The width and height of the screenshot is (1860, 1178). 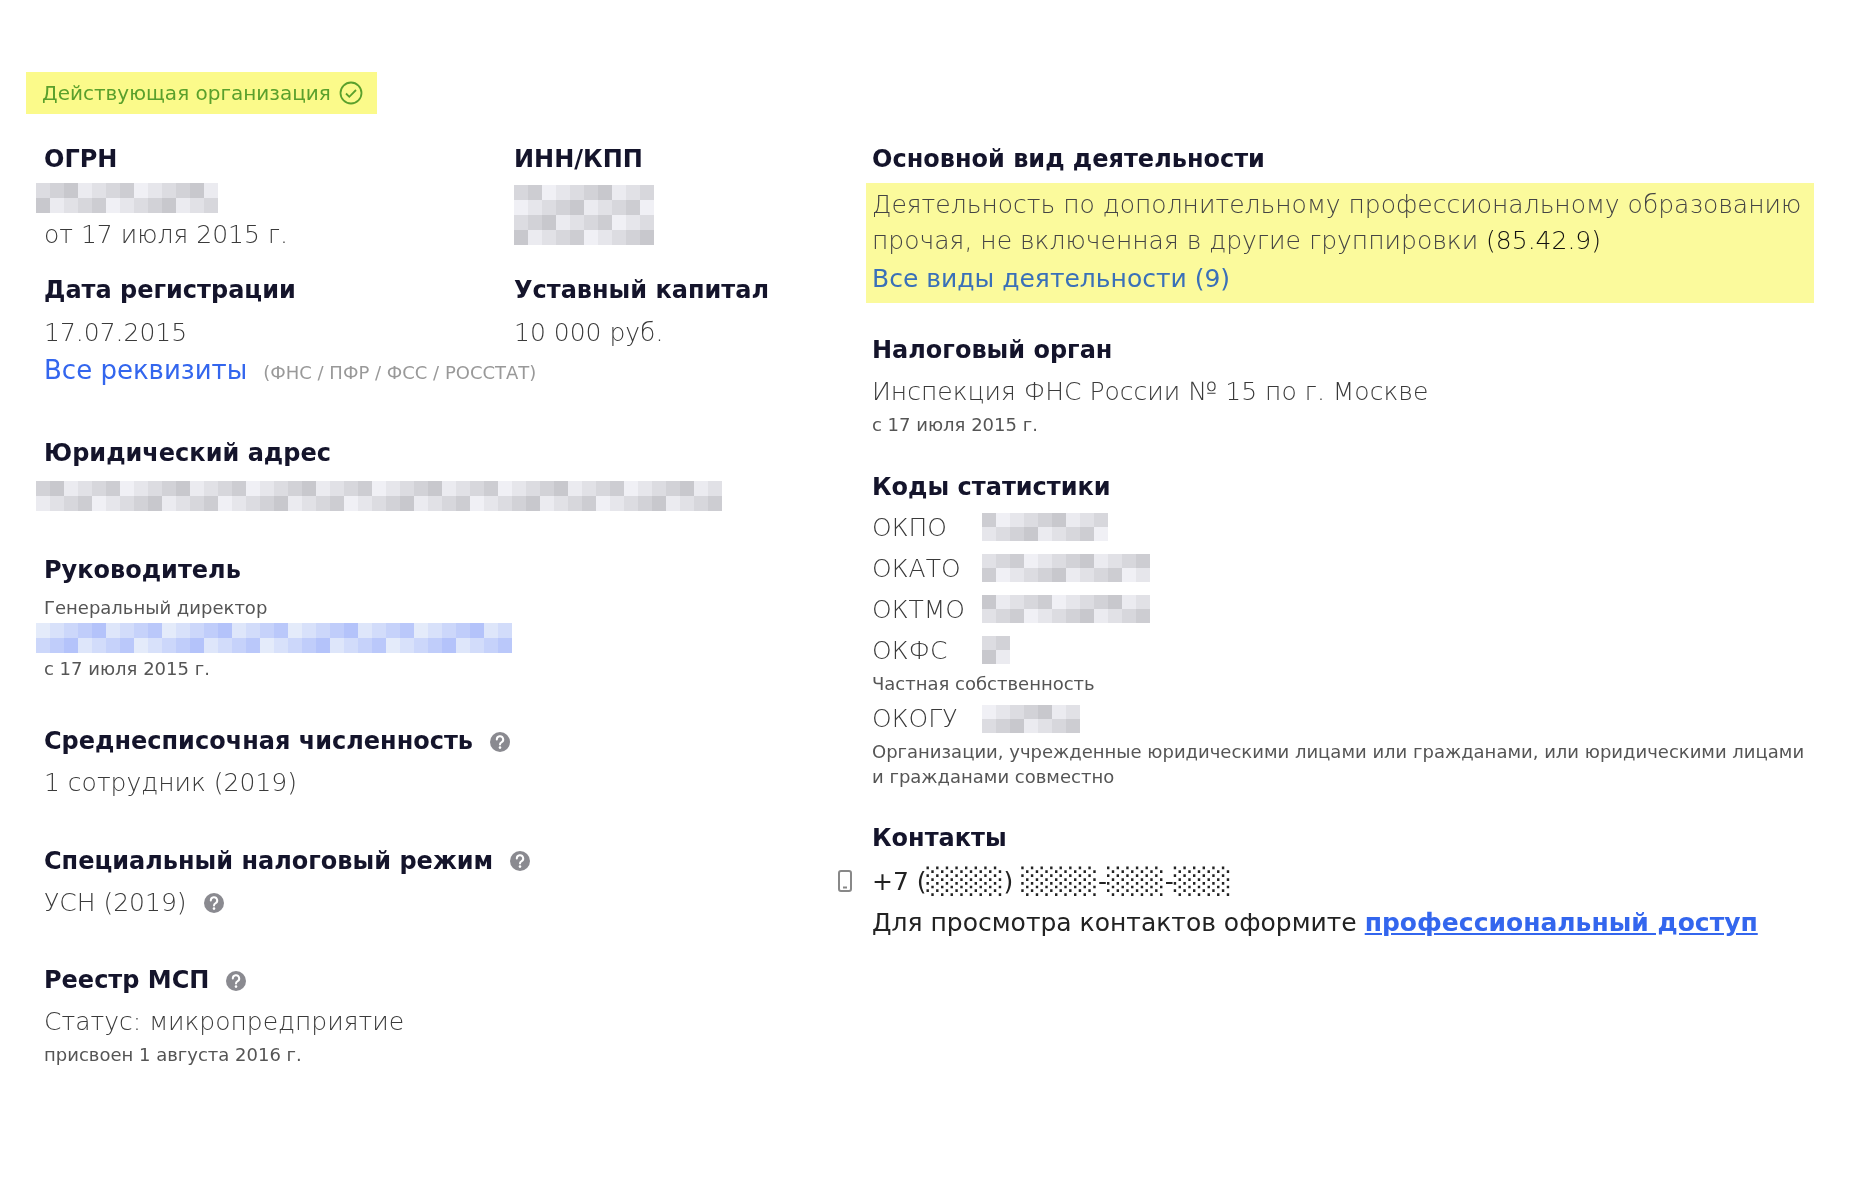 What do you see at coordinates (1337, 223) in the screenshot?
I see `activity-description: Деятельность по дополнительному профессиональному образованию прочая, не включенная в другие группировки (85.42.9)` at bounding box center [1337, 223].